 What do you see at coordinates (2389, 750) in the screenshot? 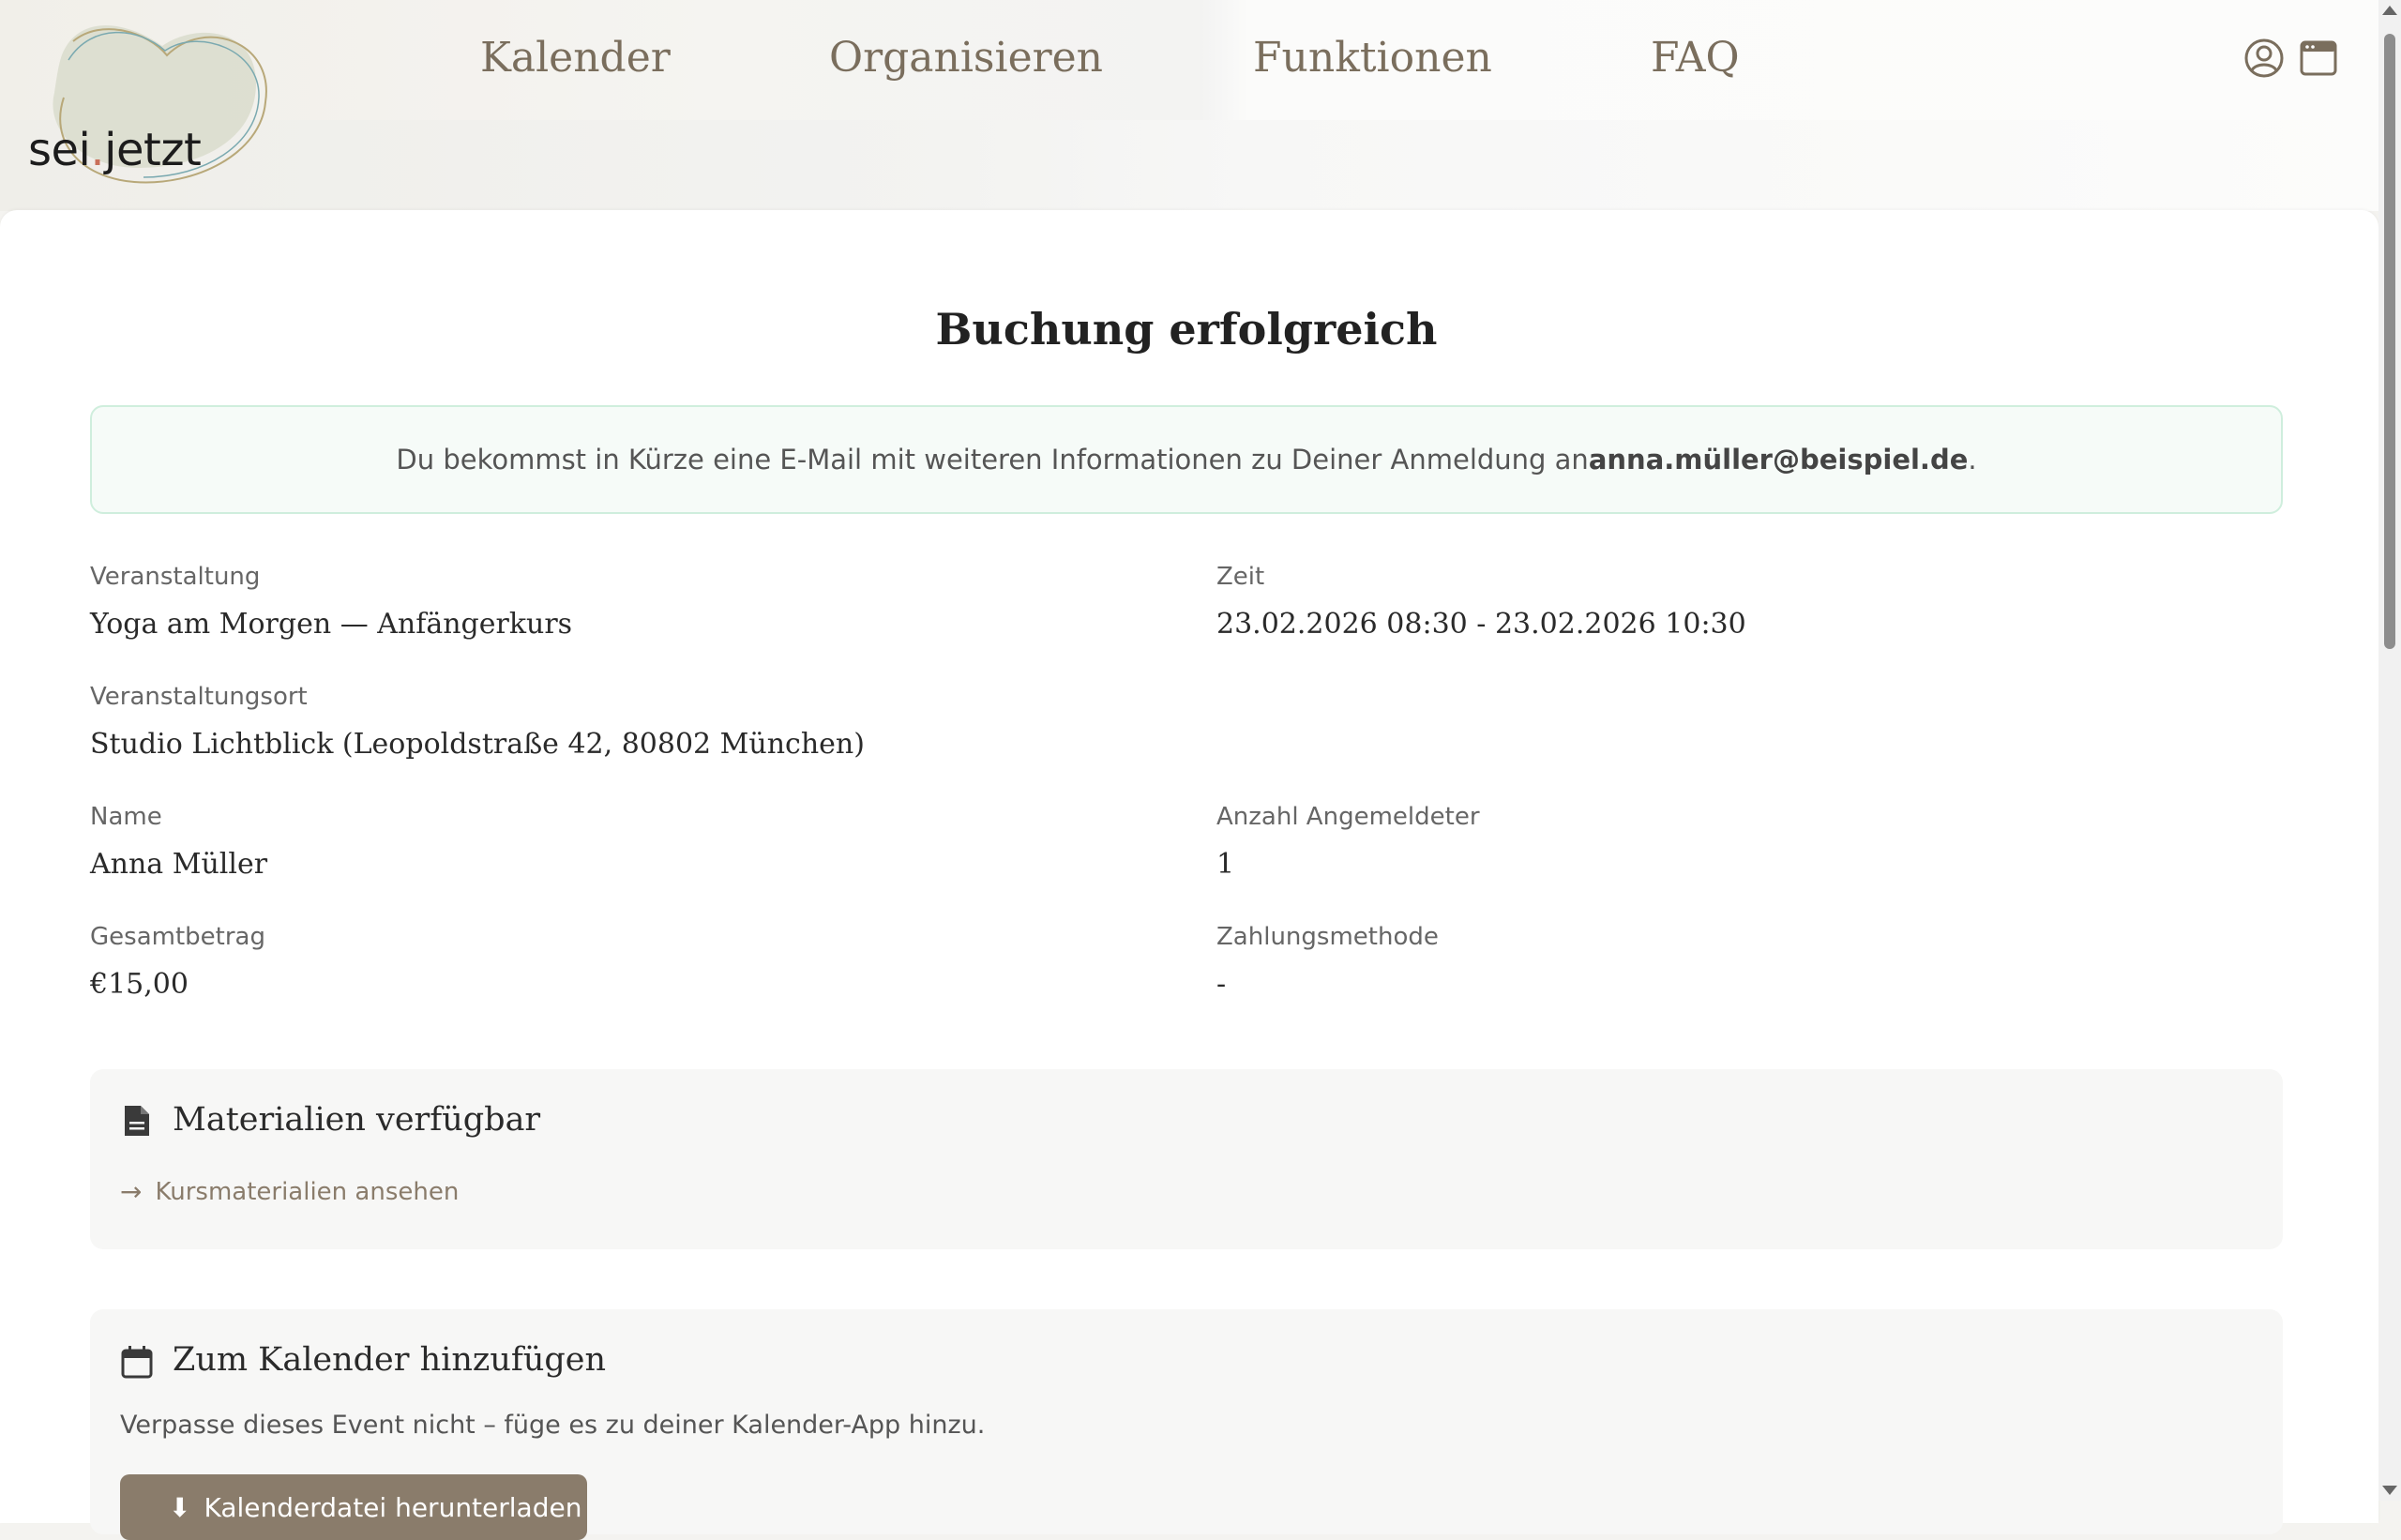
I see `page-scrollbar` at bounding box center [2389, 750].